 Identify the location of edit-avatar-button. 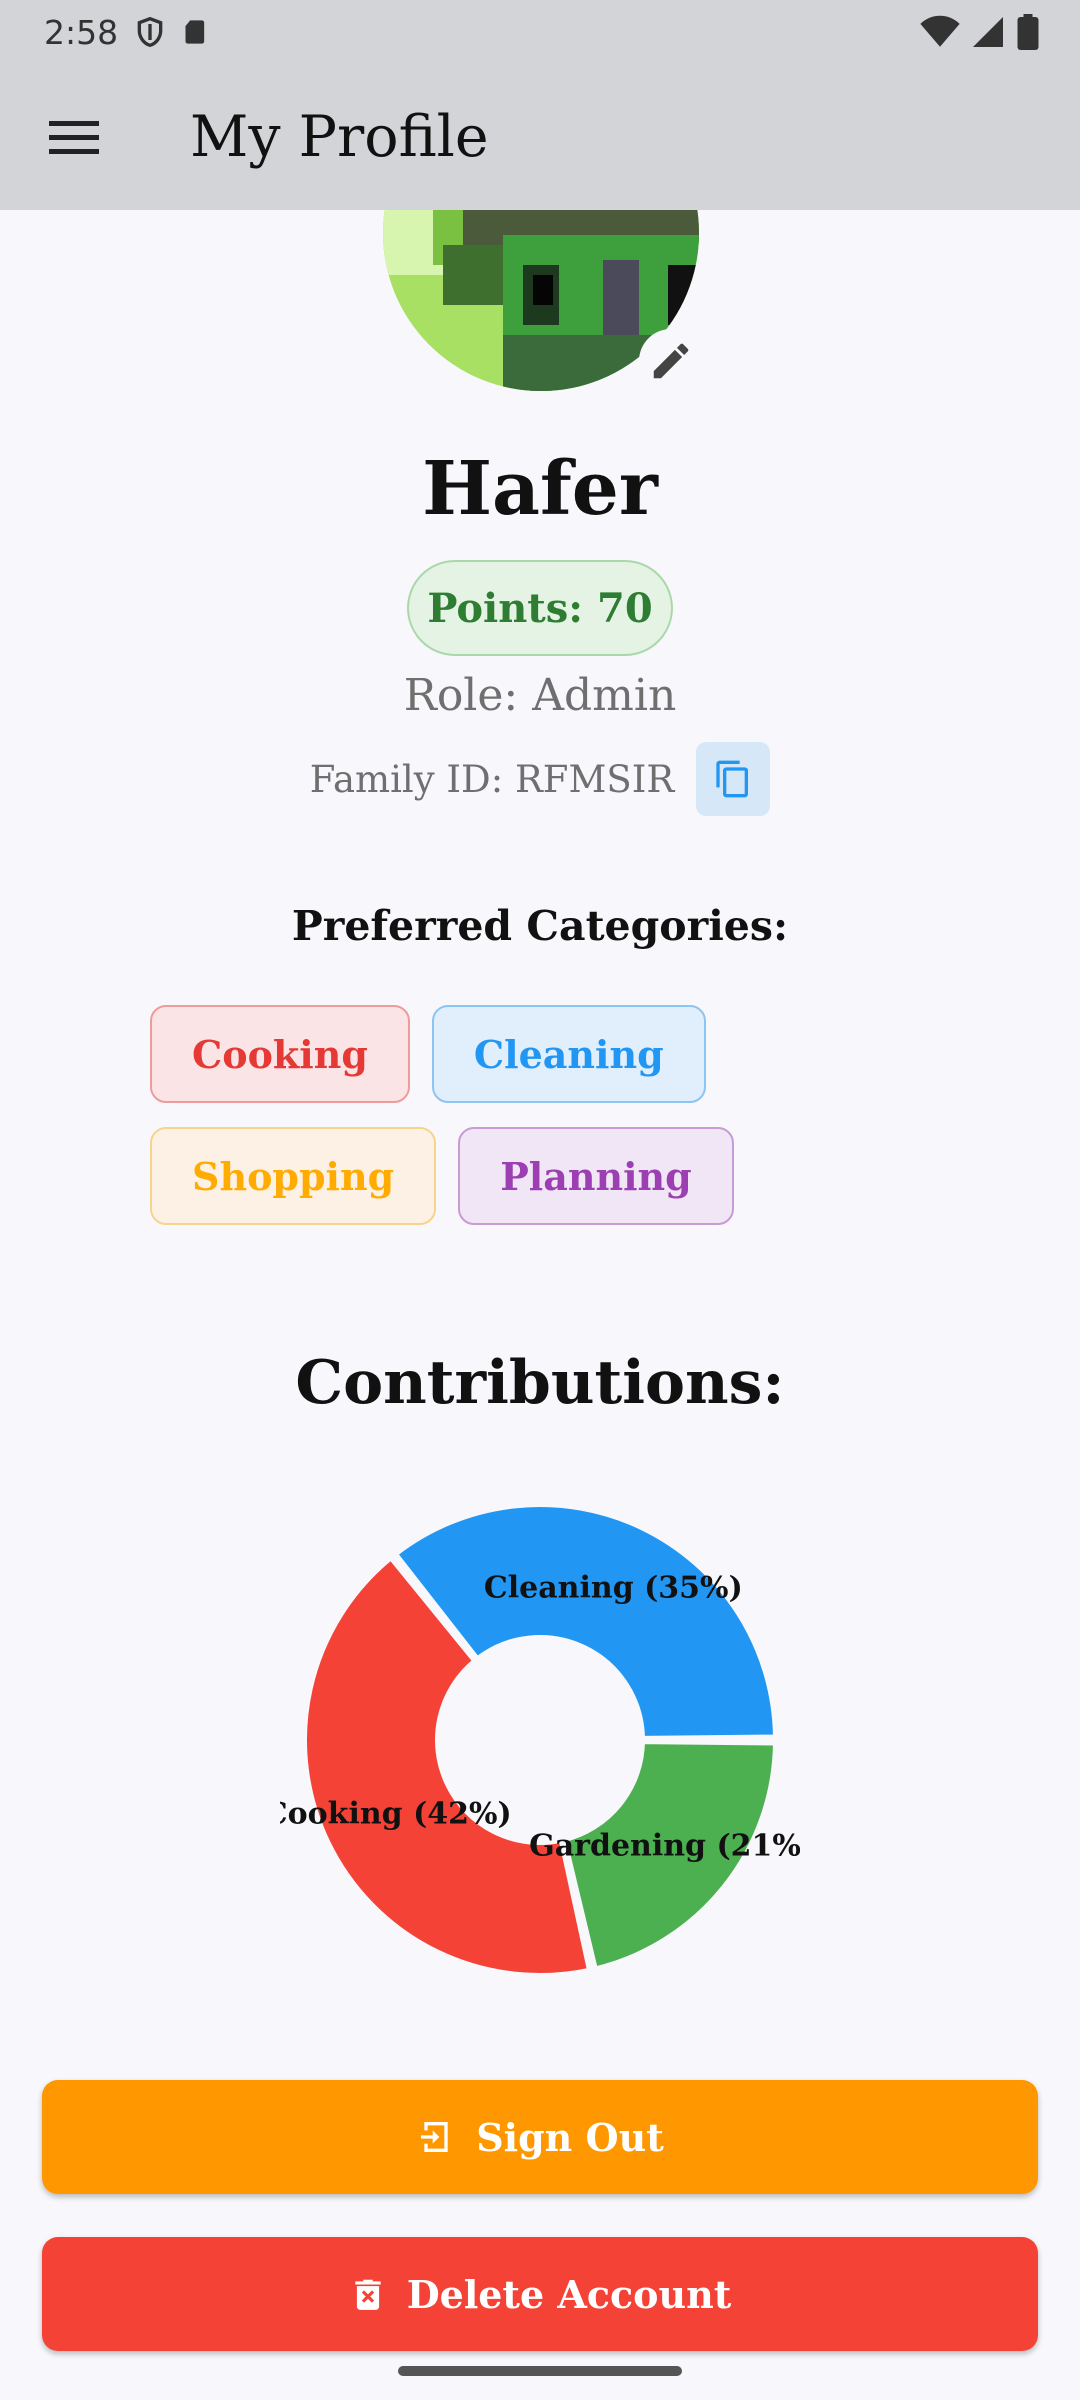
(671, 361).